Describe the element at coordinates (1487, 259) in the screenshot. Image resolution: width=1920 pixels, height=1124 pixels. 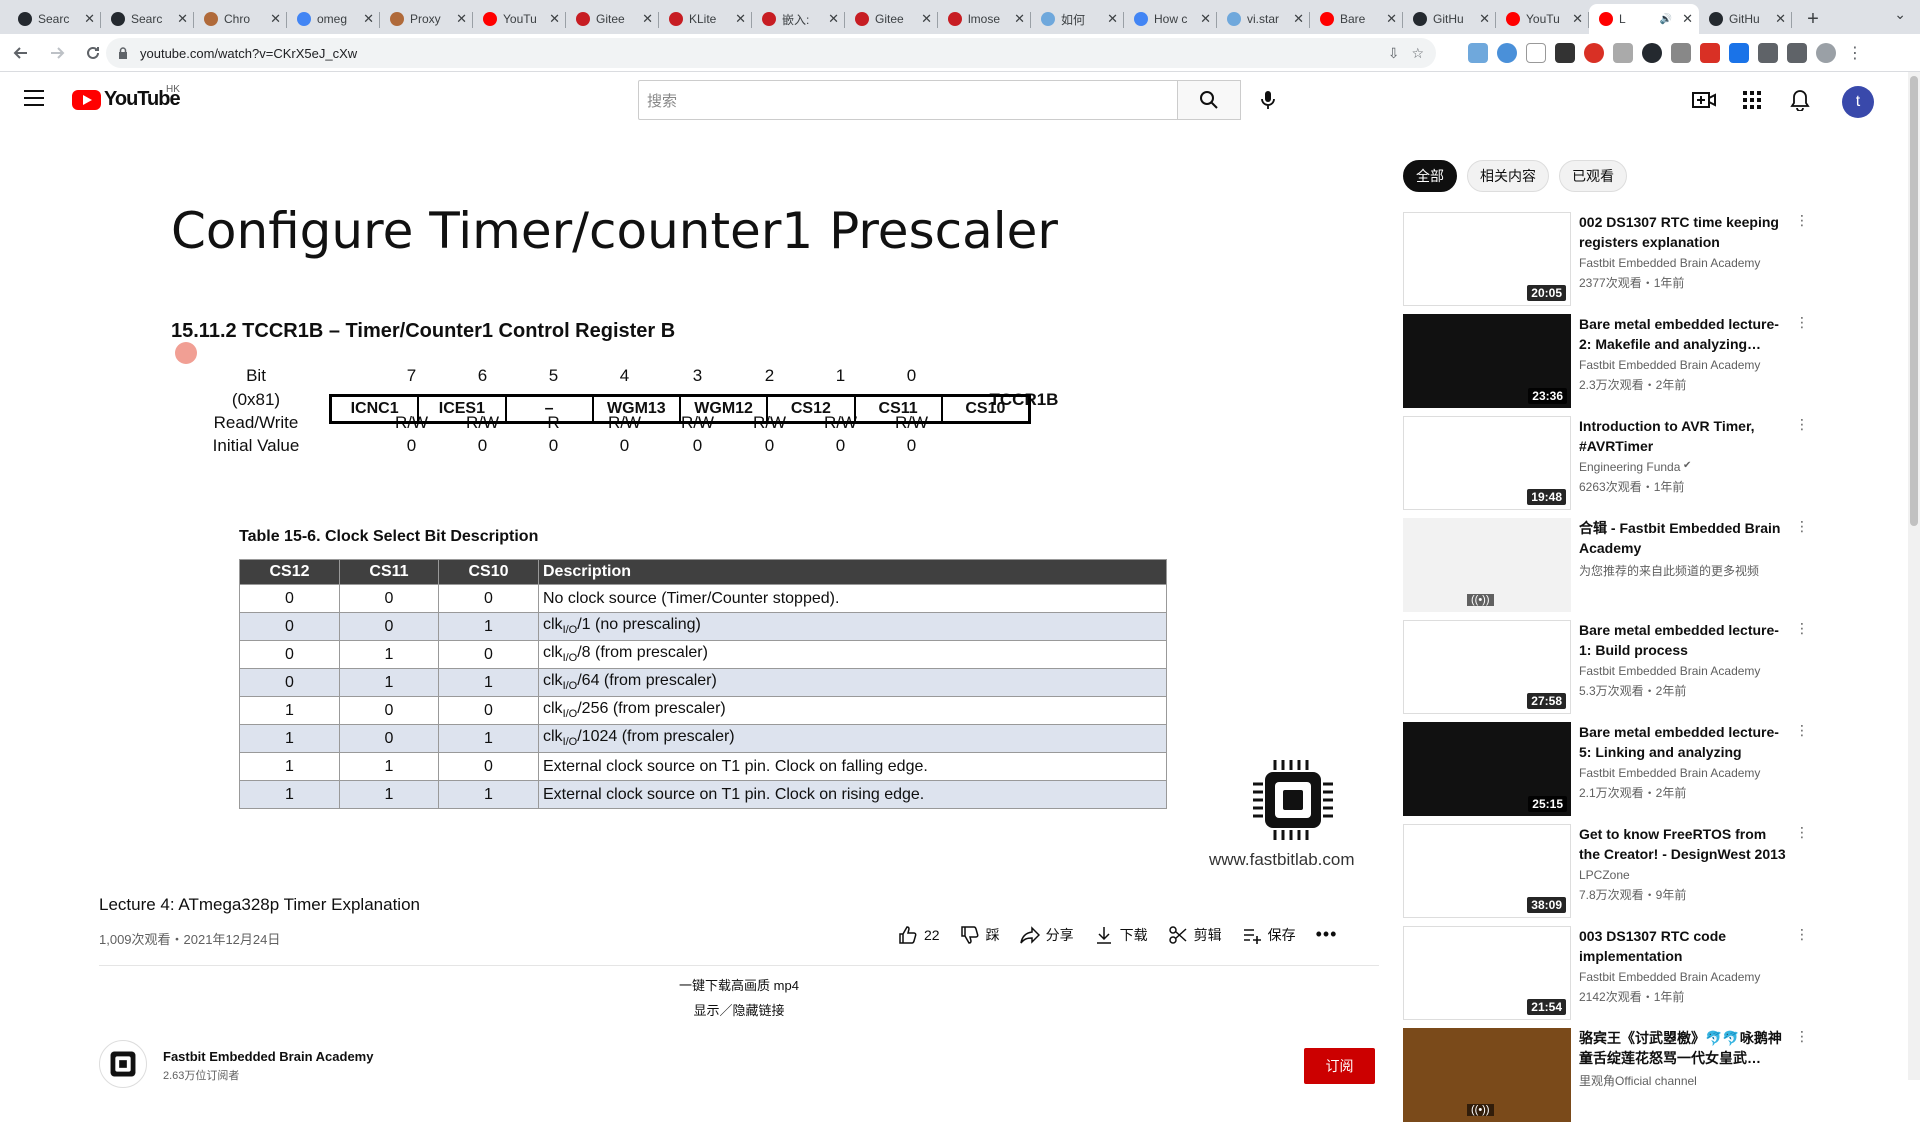
I see `video-thumbnail: 20:05` at that location.